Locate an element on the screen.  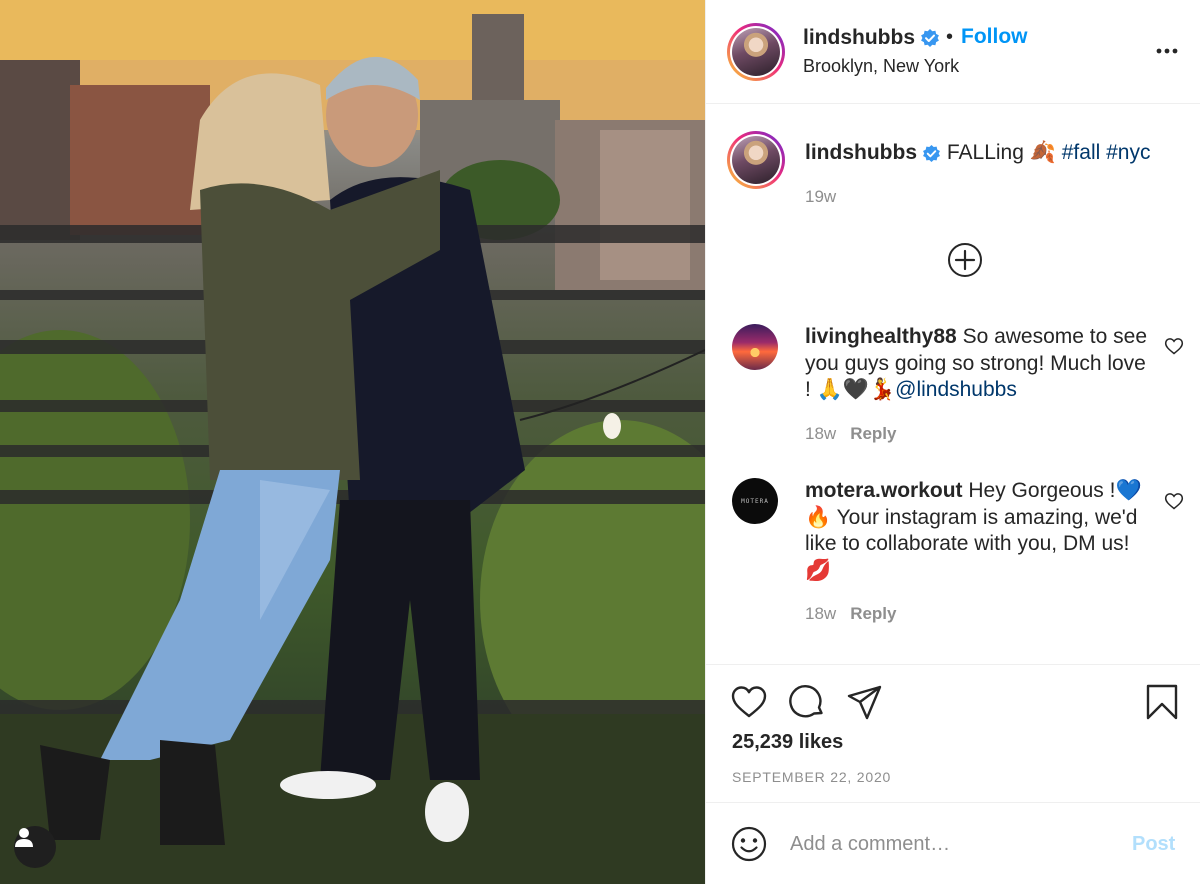
comment-icon is located at coordinates (807, 702).